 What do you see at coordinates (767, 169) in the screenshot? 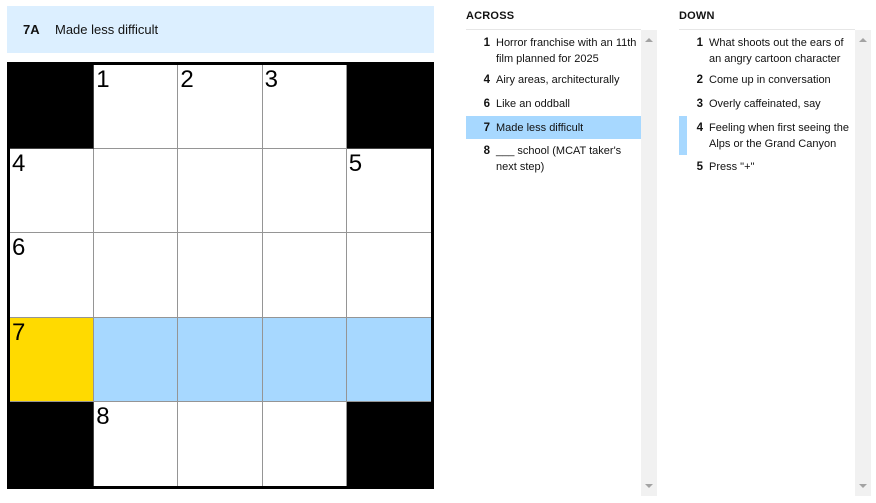
I see `down-clue-5: 5 Press "+"` at bounding box center [767, 169].